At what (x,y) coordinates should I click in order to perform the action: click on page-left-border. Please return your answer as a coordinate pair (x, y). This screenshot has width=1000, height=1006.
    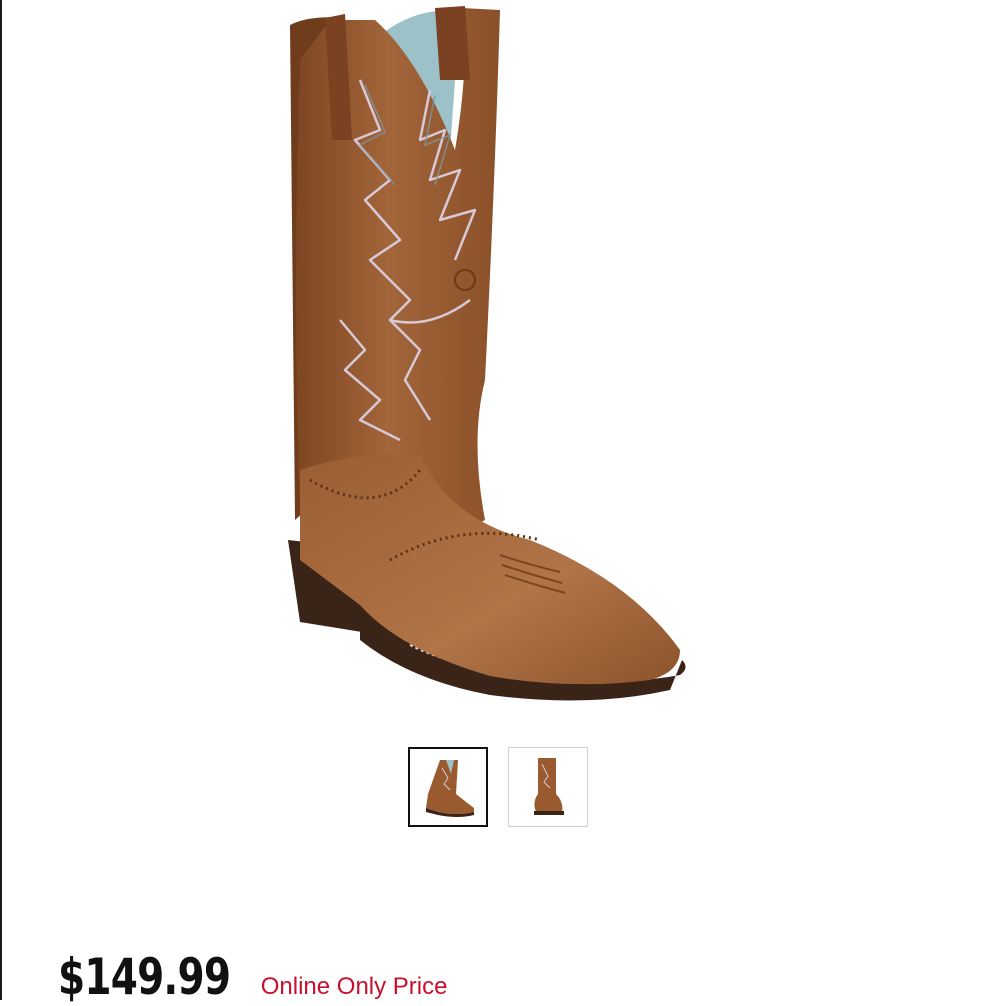
    Looking at the image, I should click on (1, 500).